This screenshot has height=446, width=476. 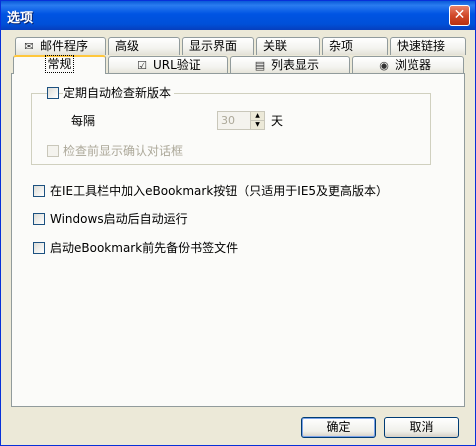 I want to click on list-icon: ▤, so click(x=260, y=65).